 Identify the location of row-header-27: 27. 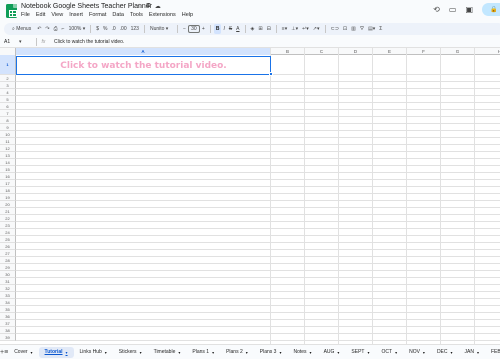
(8, 253).